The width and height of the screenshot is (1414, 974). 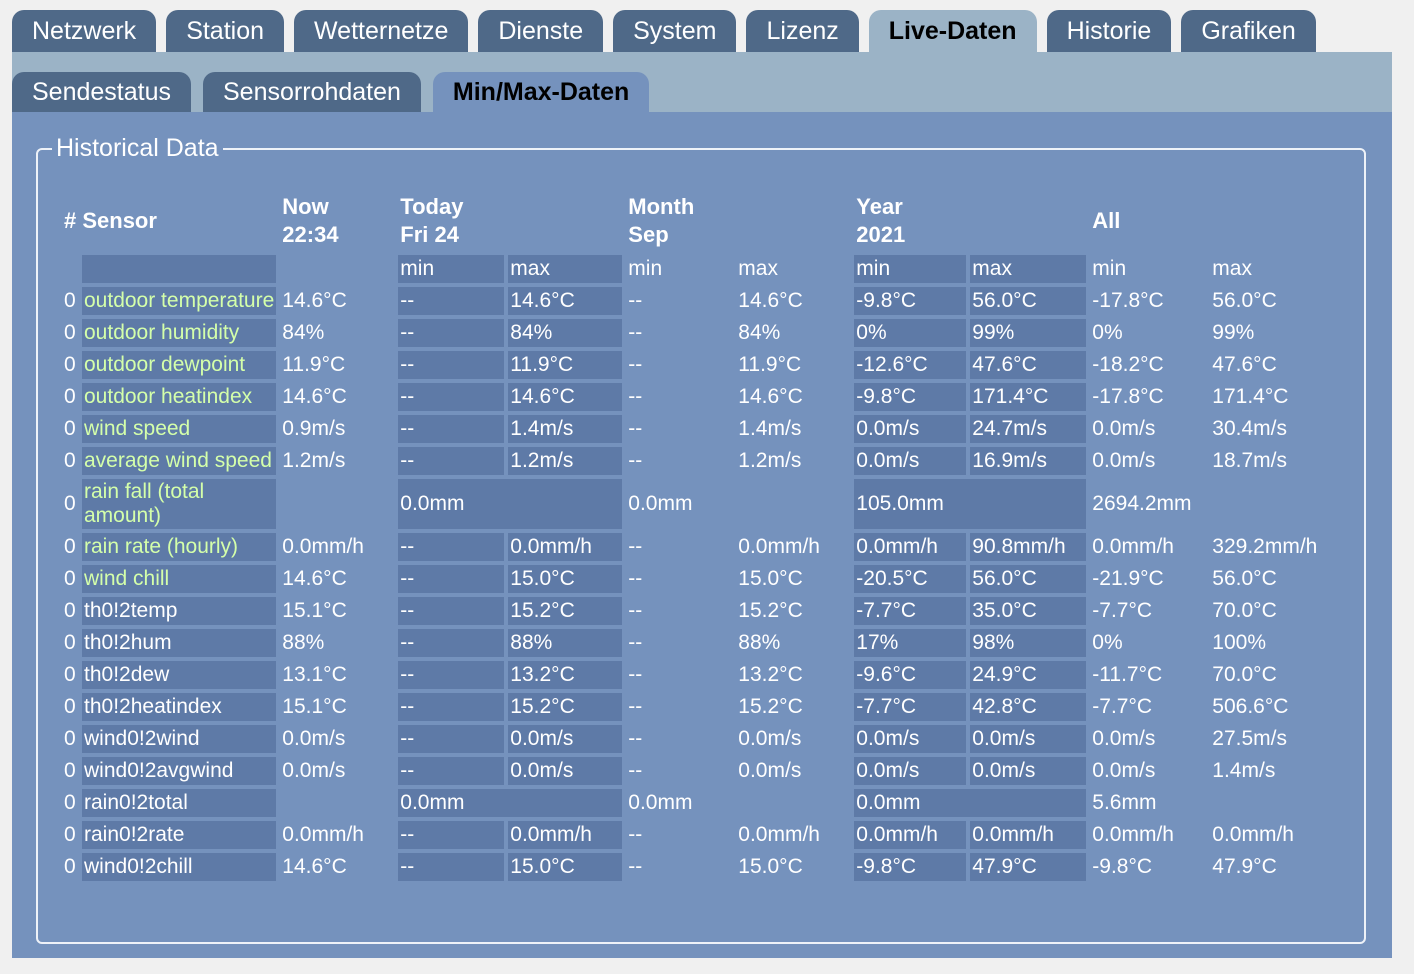 I want to click on today-total: 0.0mm, so click(x=510, y=803).